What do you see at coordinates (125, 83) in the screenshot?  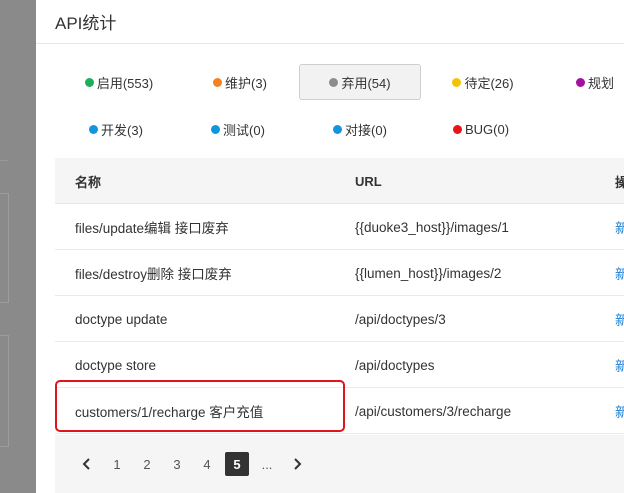 I see `filter-label: 启用(553)` at bounding box center [125, 83].